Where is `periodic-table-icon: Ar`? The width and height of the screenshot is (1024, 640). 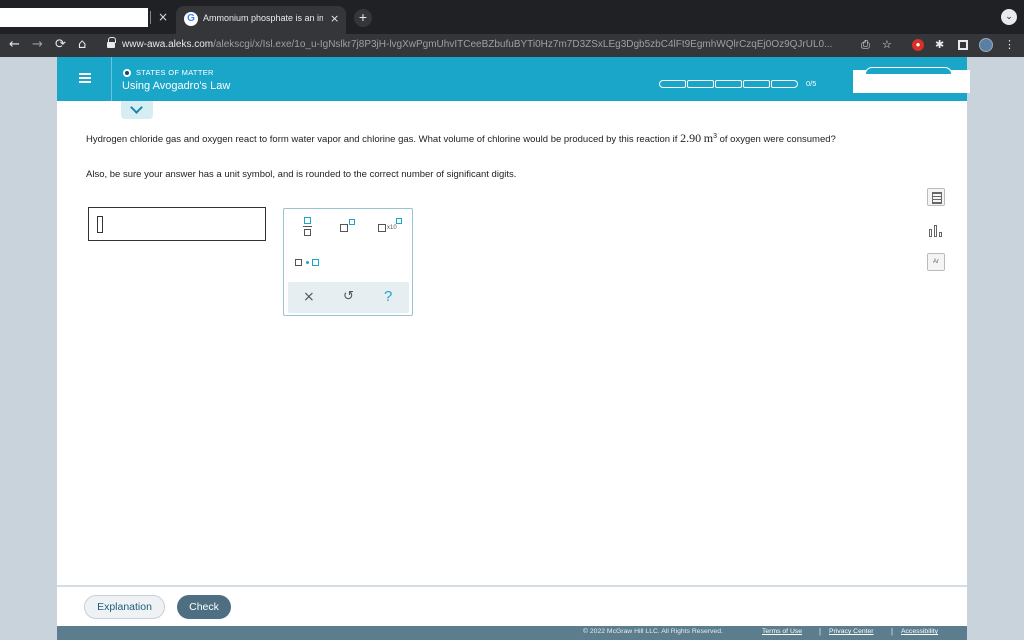 periodic-table-icon: Ar is located at coordinates (936, 262).